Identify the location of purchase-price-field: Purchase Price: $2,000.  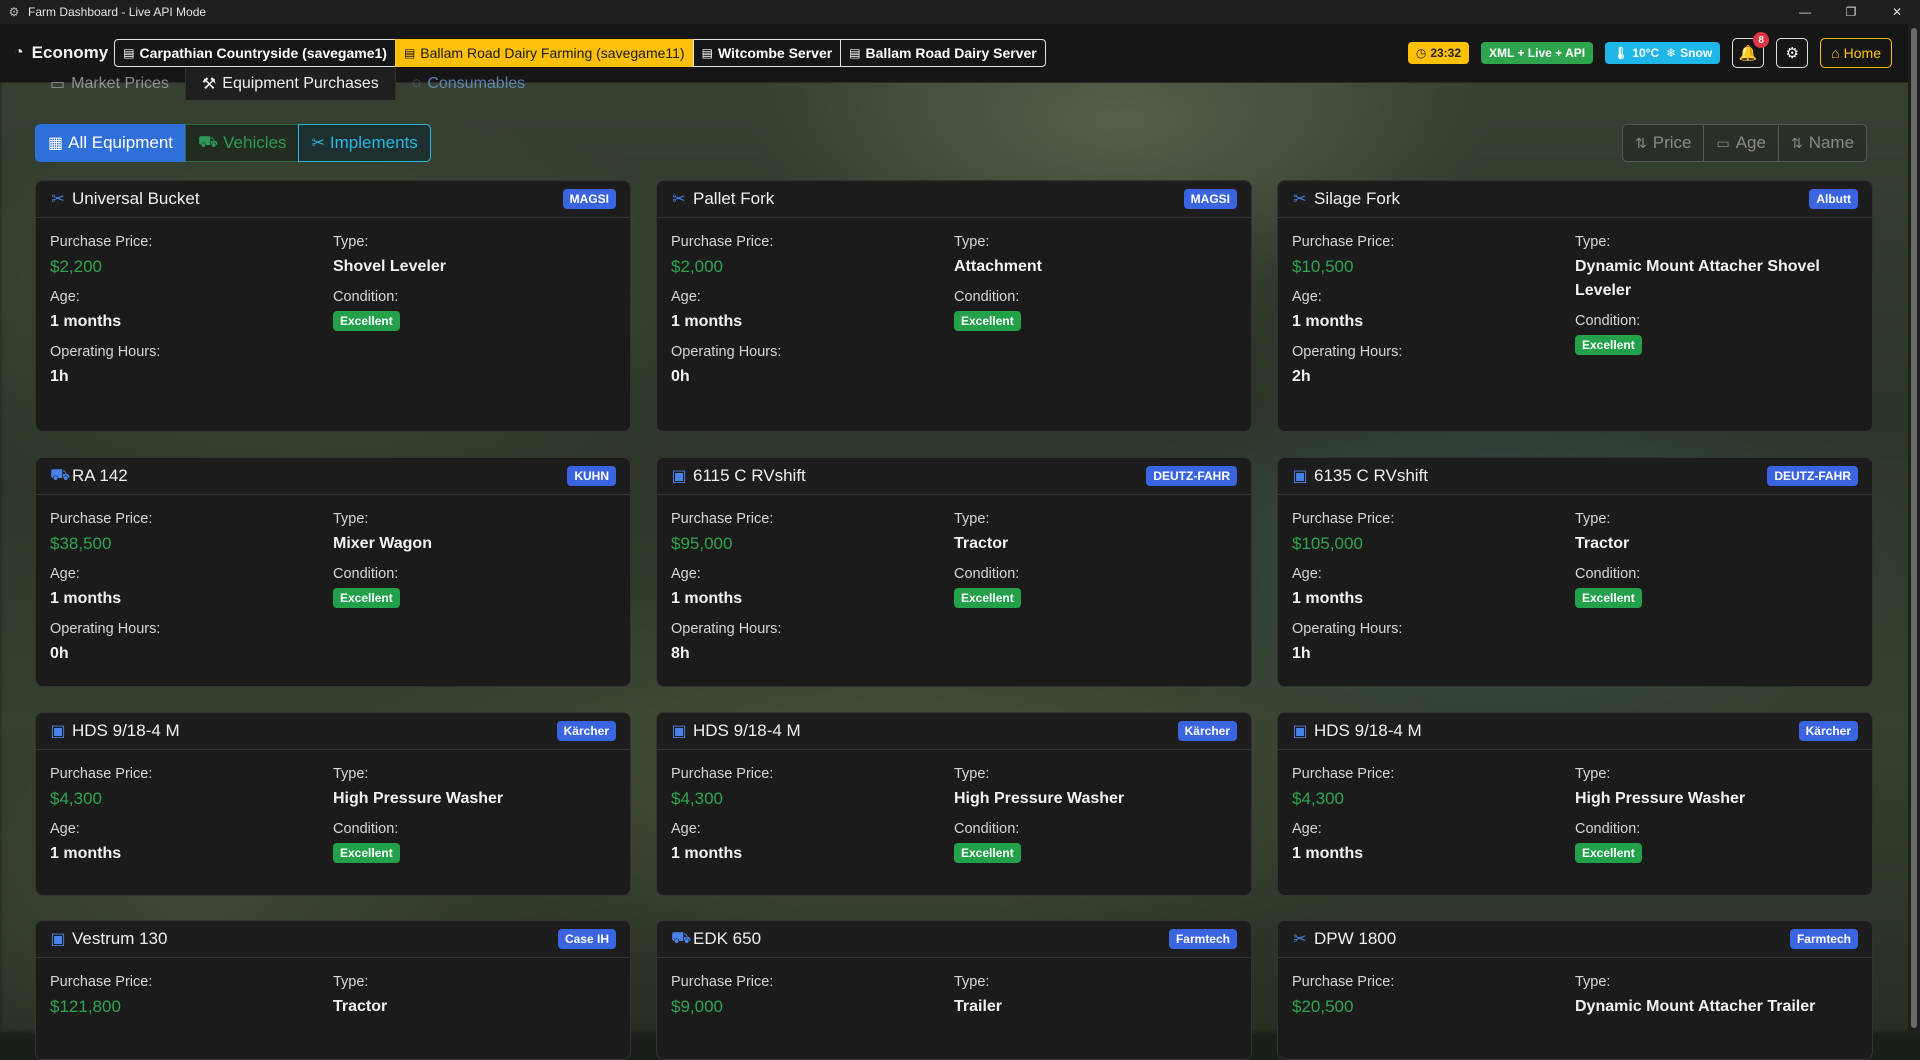
(812, 256).